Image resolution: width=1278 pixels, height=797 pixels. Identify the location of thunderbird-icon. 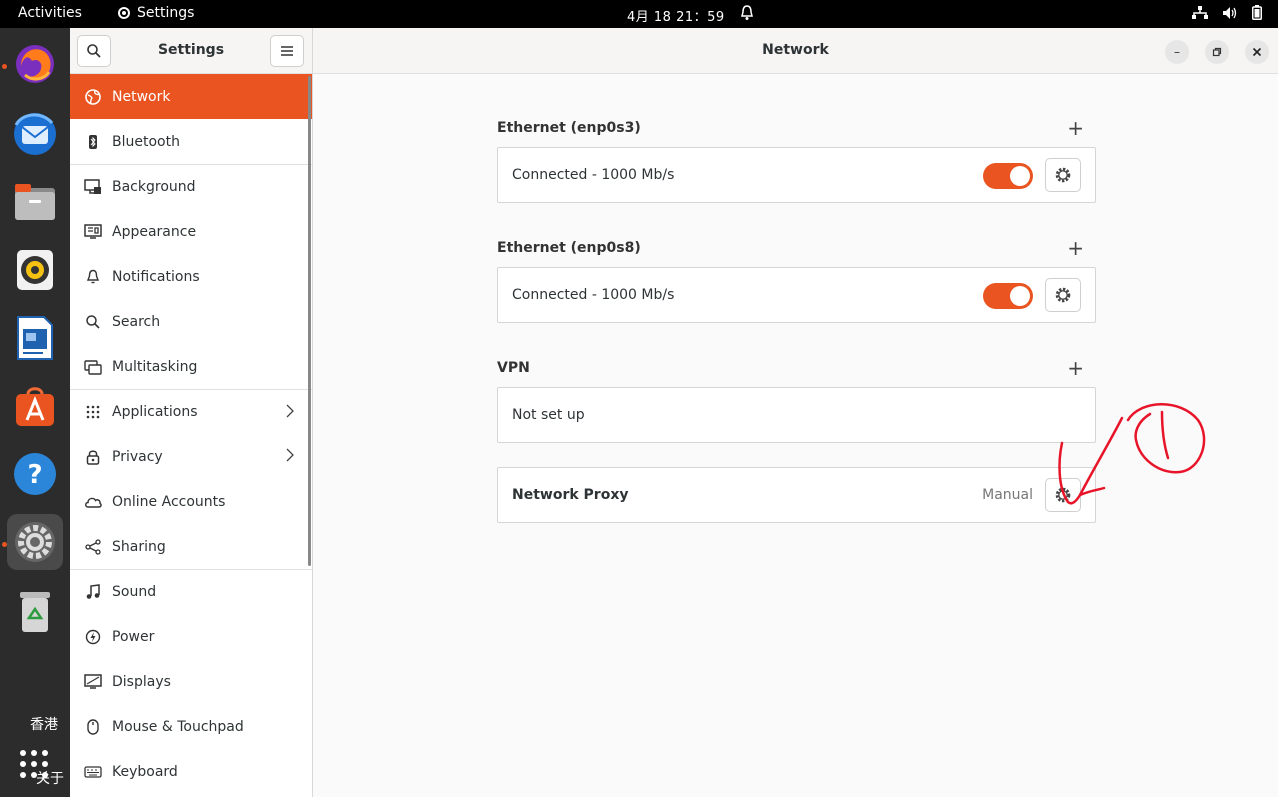
(35, 134).